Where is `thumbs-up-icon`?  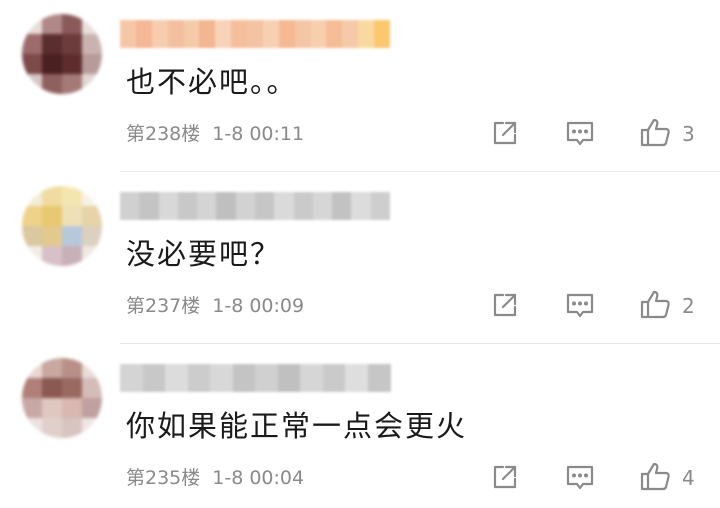 thumbs-up-icon is located at coordinates (655, 132).